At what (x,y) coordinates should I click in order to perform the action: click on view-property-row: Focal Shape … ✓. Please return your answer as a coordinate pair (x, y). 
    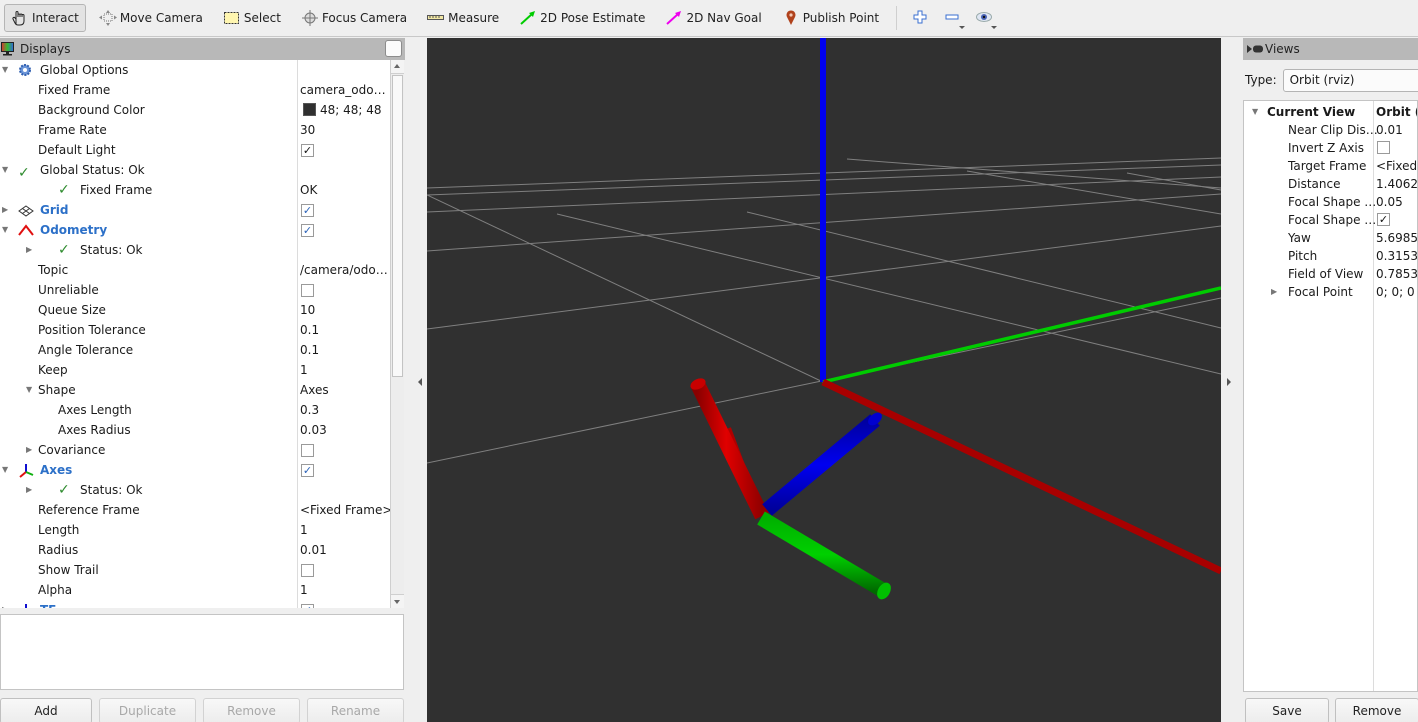
    Looking at the image, I should click on (1330, 220).